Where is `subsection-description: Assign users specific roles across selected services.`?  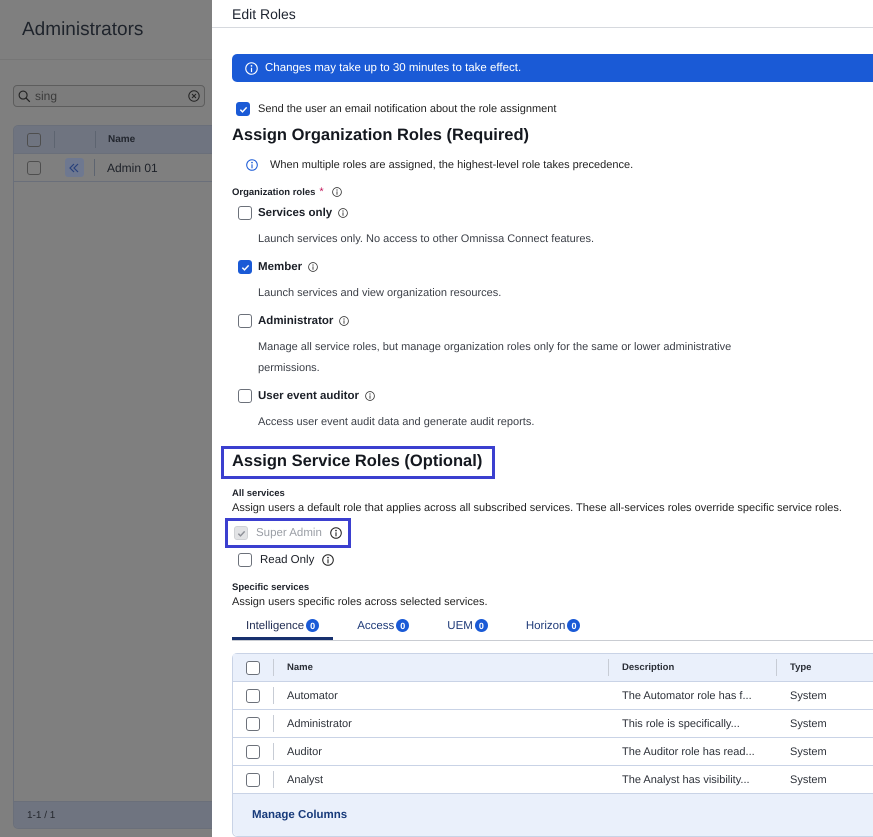
subsection-description: Assign users specific roles across selected services. is located at coordinates (360, 602).